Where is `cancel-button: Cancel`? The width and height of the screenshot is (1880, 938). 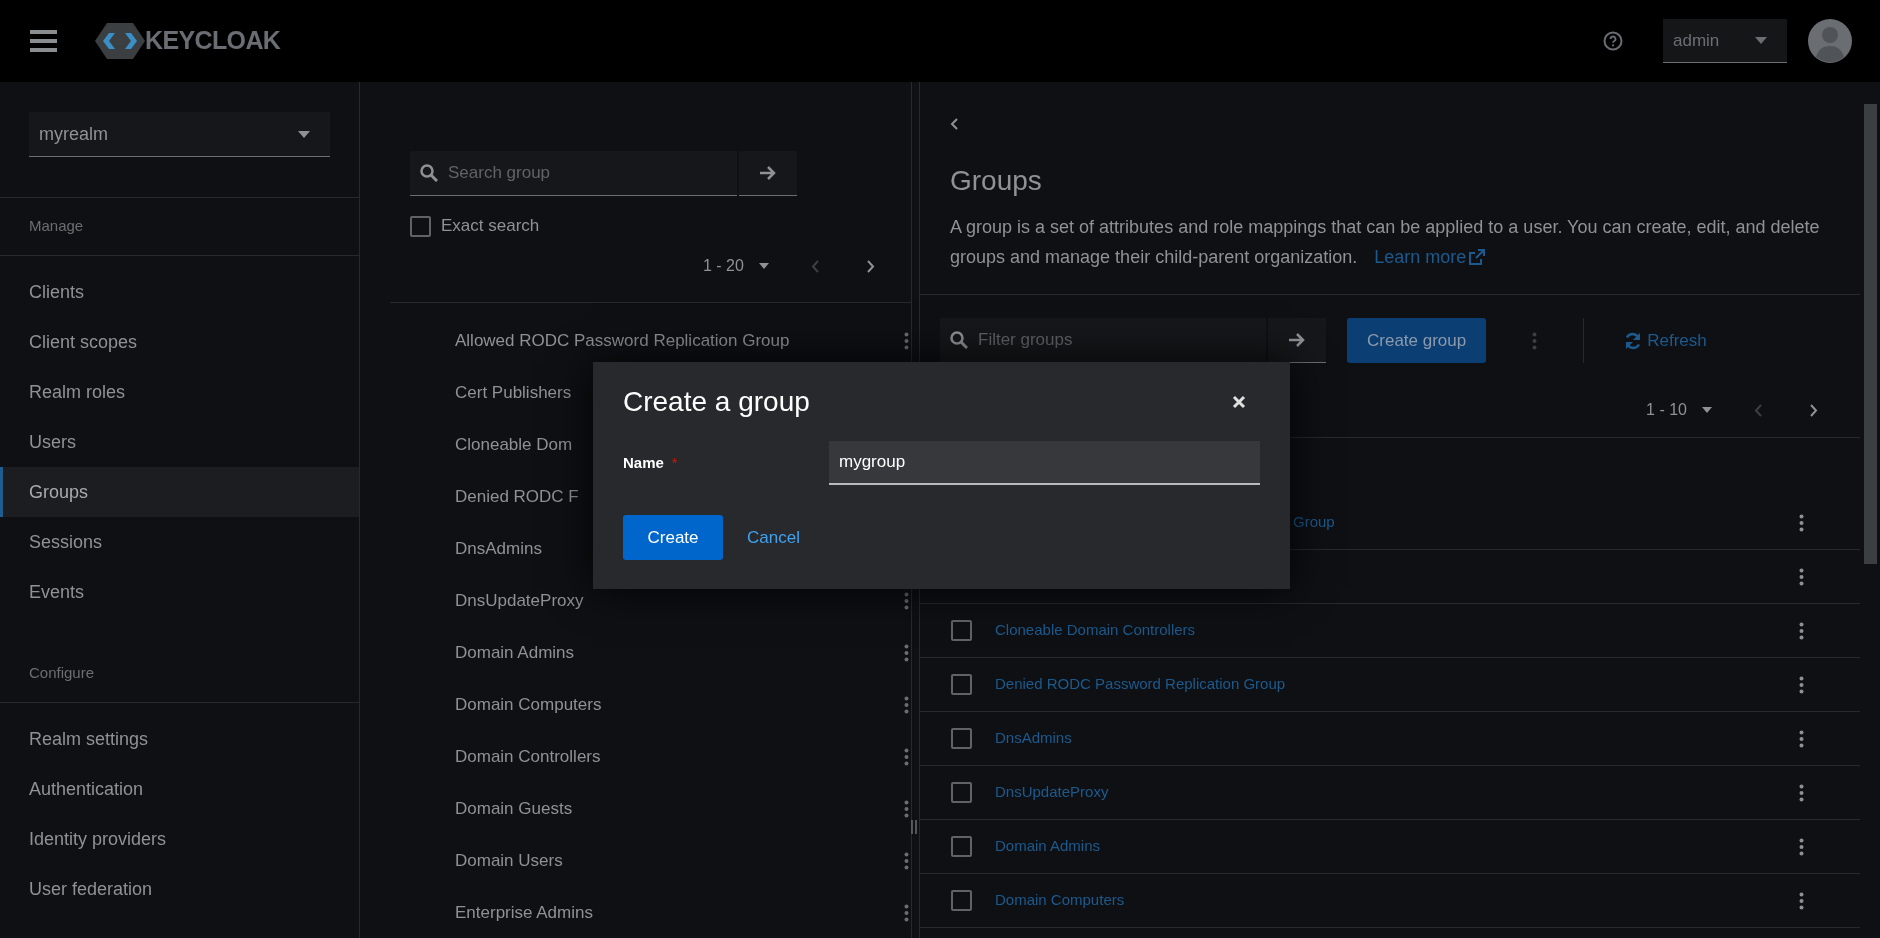
cancel-button: Cancel is located at coordinates (773, 537).